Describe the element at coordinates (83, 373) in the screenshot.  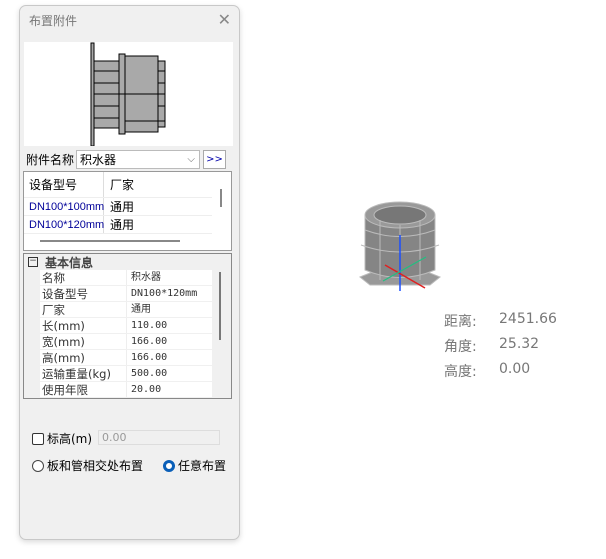
I see `property-name: 运输重量(kg)` at that location.